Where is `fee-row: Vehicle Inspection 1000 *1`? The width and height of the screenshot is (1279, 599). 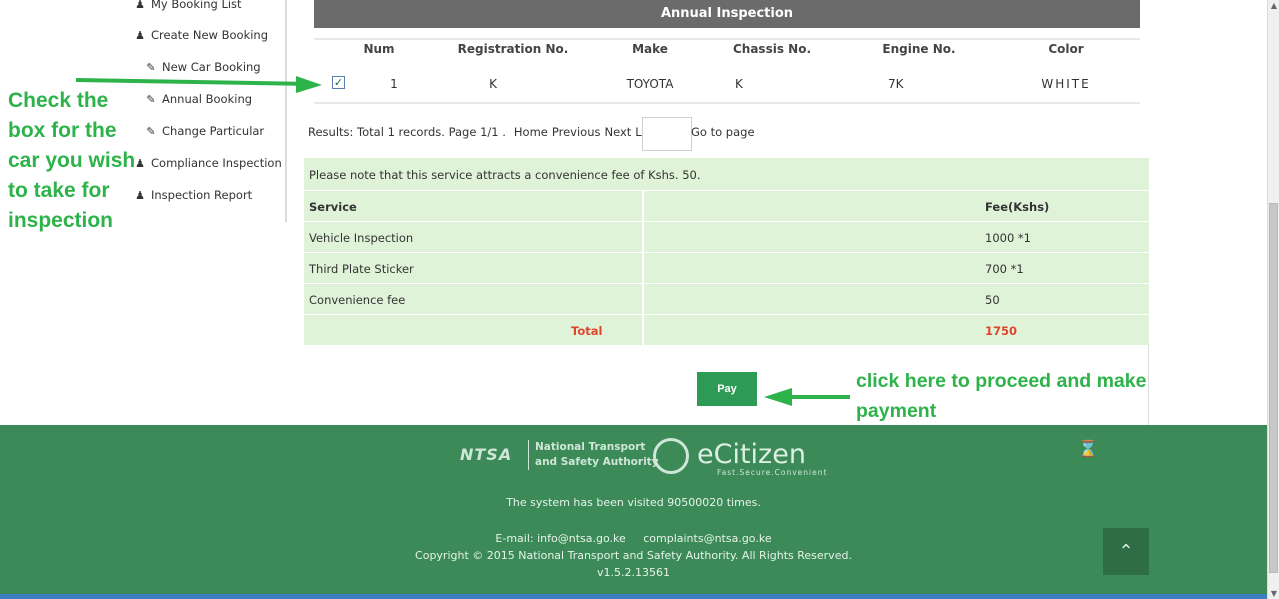
fee-row: Vehicle Inspection 1000 *1 is located at coordinates (726, 237).